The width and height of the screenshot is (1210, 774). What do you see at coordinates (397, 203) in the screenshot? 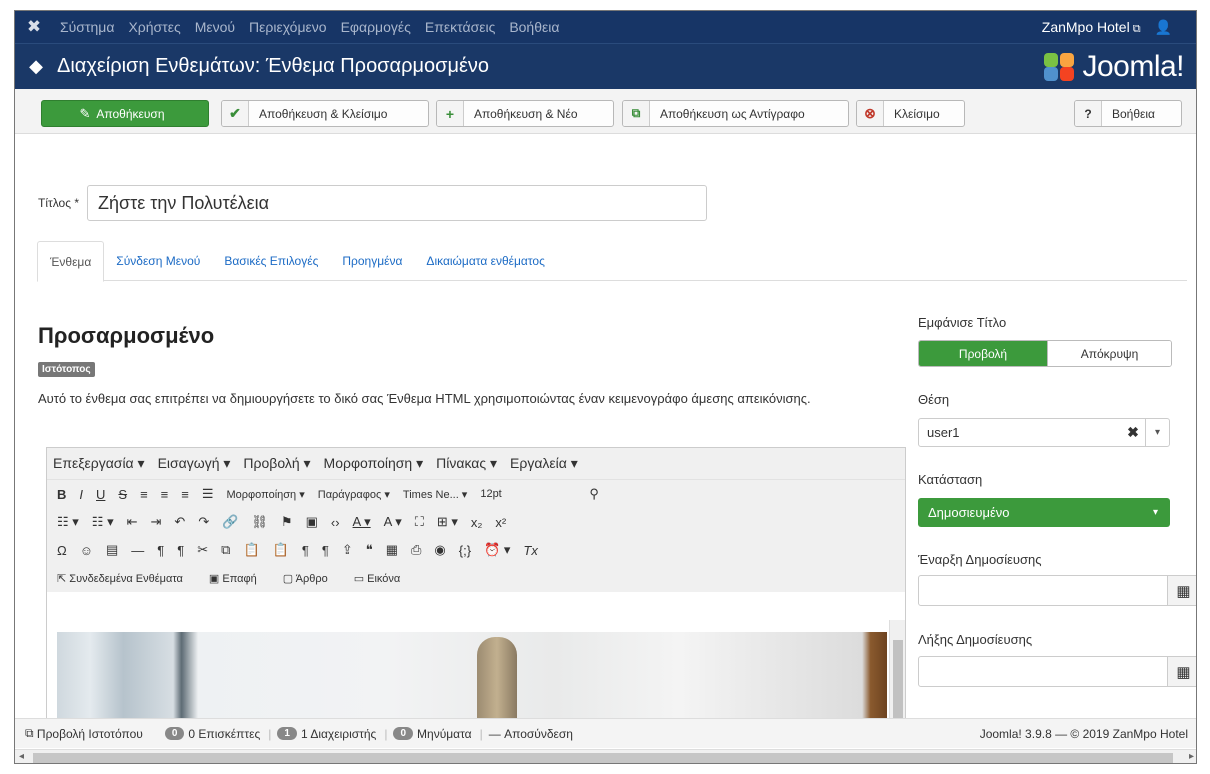
I see `title-input` at bounding box center [397, 203].